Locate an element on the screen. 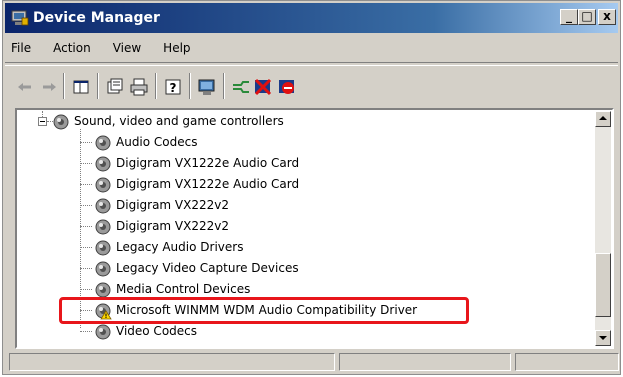 This screenshot has width=623, height=377. scroll-up-button is located at coordinates (603, 119).